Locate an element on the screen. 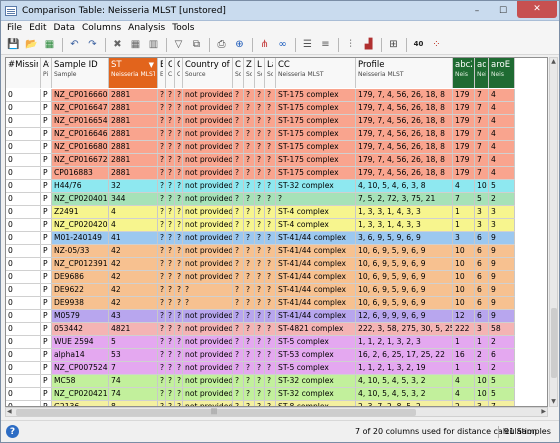 This screenshot has height=443, width=560. profile-cell: 179, 7, 4, 56, 26, 18, 8 is located at coordinates (404, 121).